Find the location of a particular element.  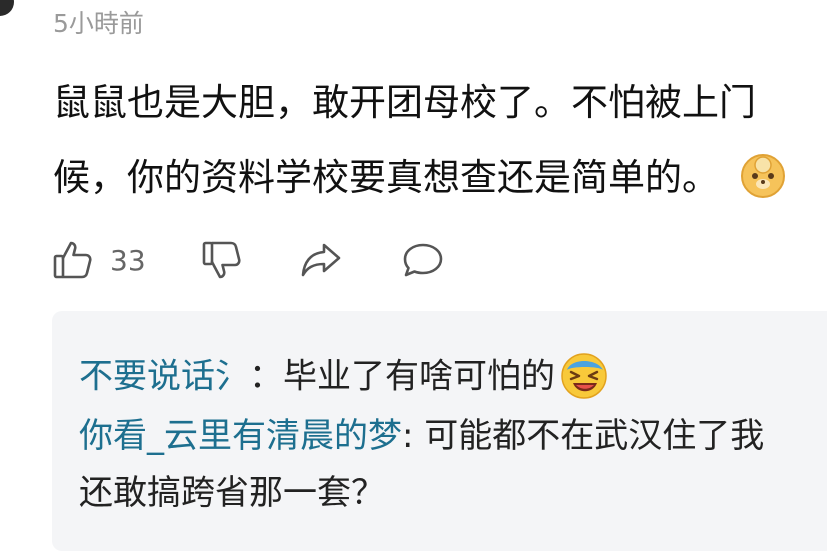

thumbs-down-icon is located at coordinates (222, 260).